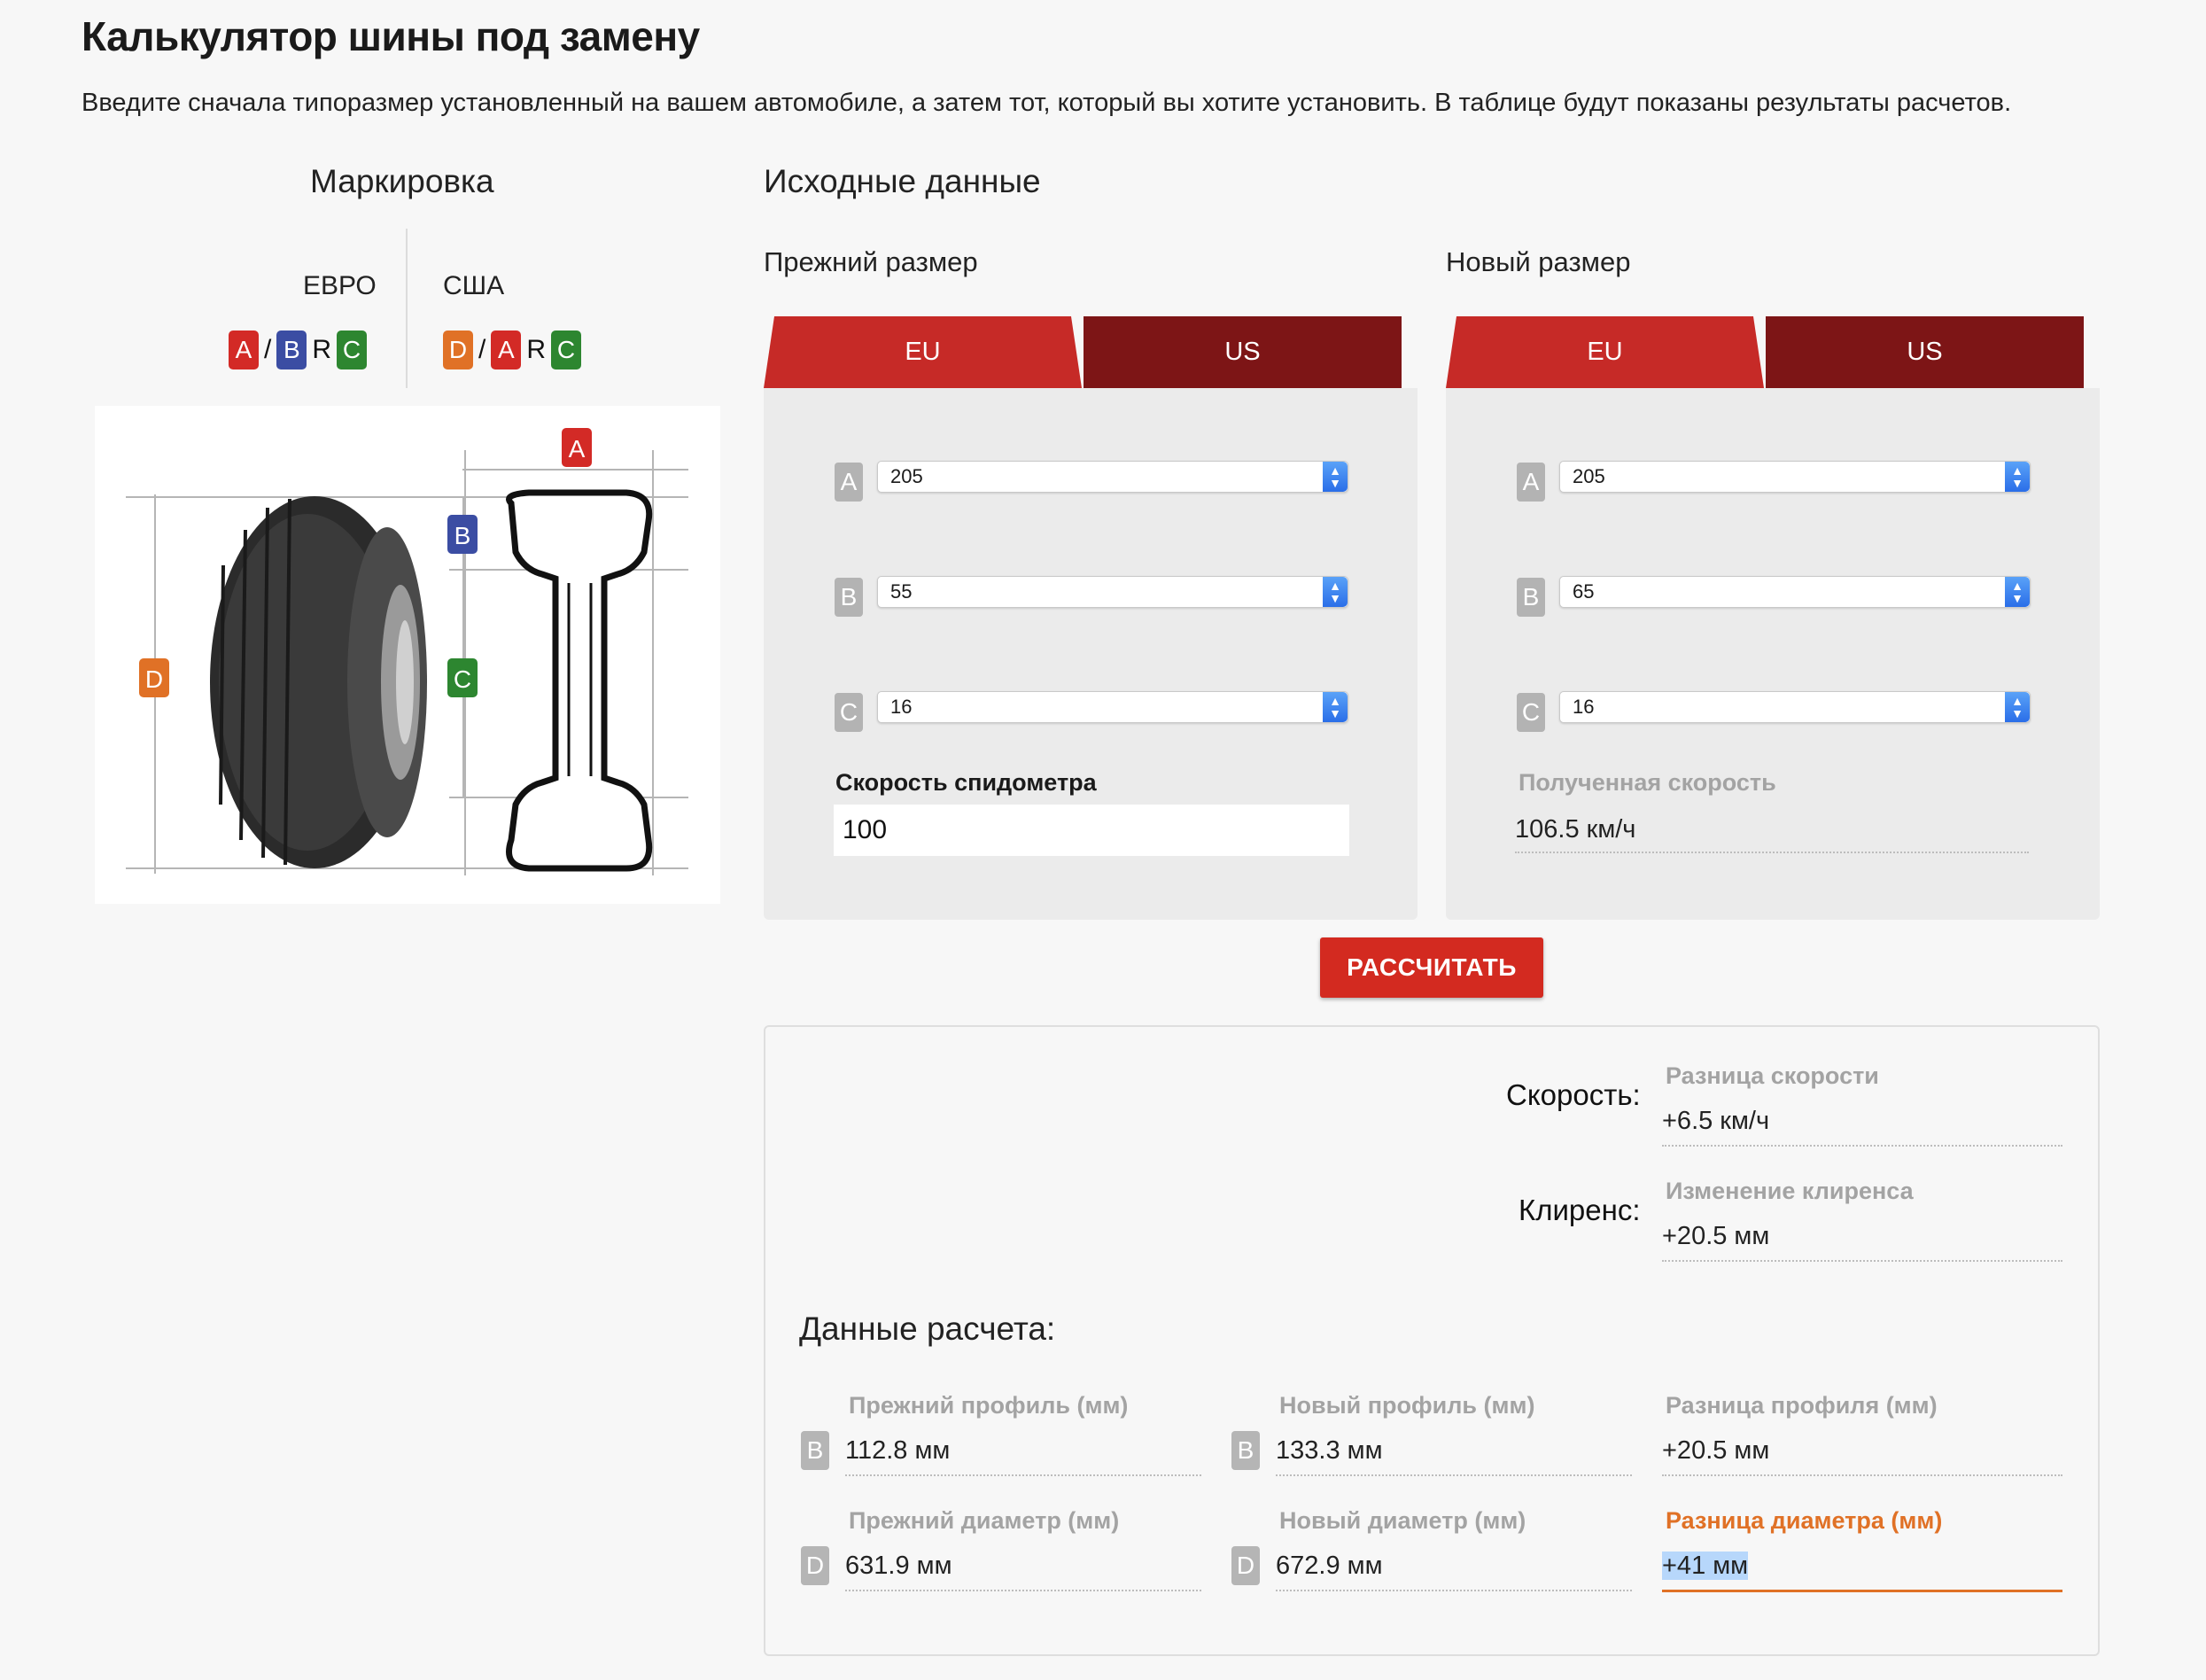 This screenshot has height=1680, width=2206. Describe the element at coordinates (928, 1329) in the screenshot. I see `calc-data-title: Данные расчета:` at that location.